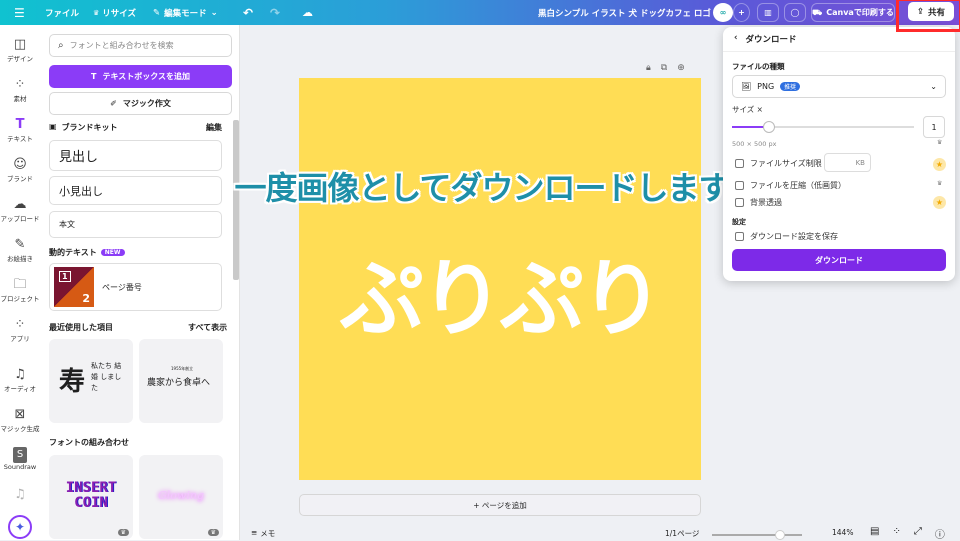 The width and height of the screenshot is (960, 541). What do you see at coordinates (121, 45) in the screenshot?
I see `search-placeholder: フォントと組み合わせを検索` at bounding box center [121, 45].